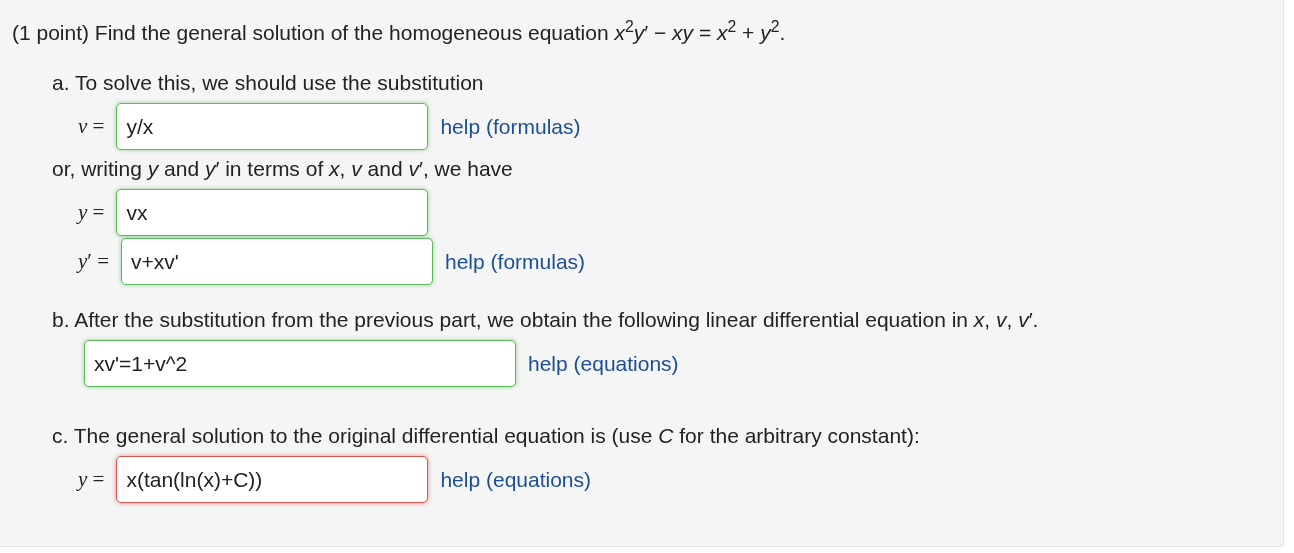  I want to click on question-text: b. After the substitution from the previous part, we obtain the following linear differential equation in x, v, v′., so click(546, 320).